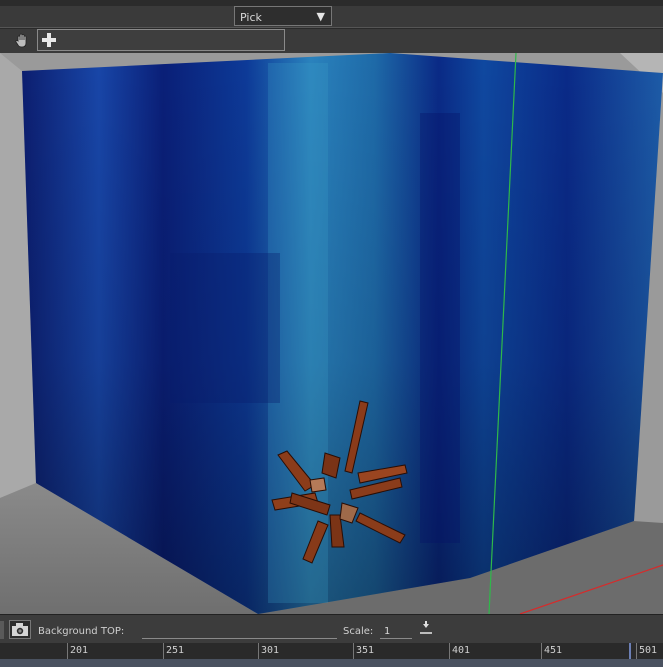 This screenshot has width=663, height=667. What do you see at coordinates (331, 27) in the screenshot?
I see `toolbar-divider` at bounding box center [331, 27].